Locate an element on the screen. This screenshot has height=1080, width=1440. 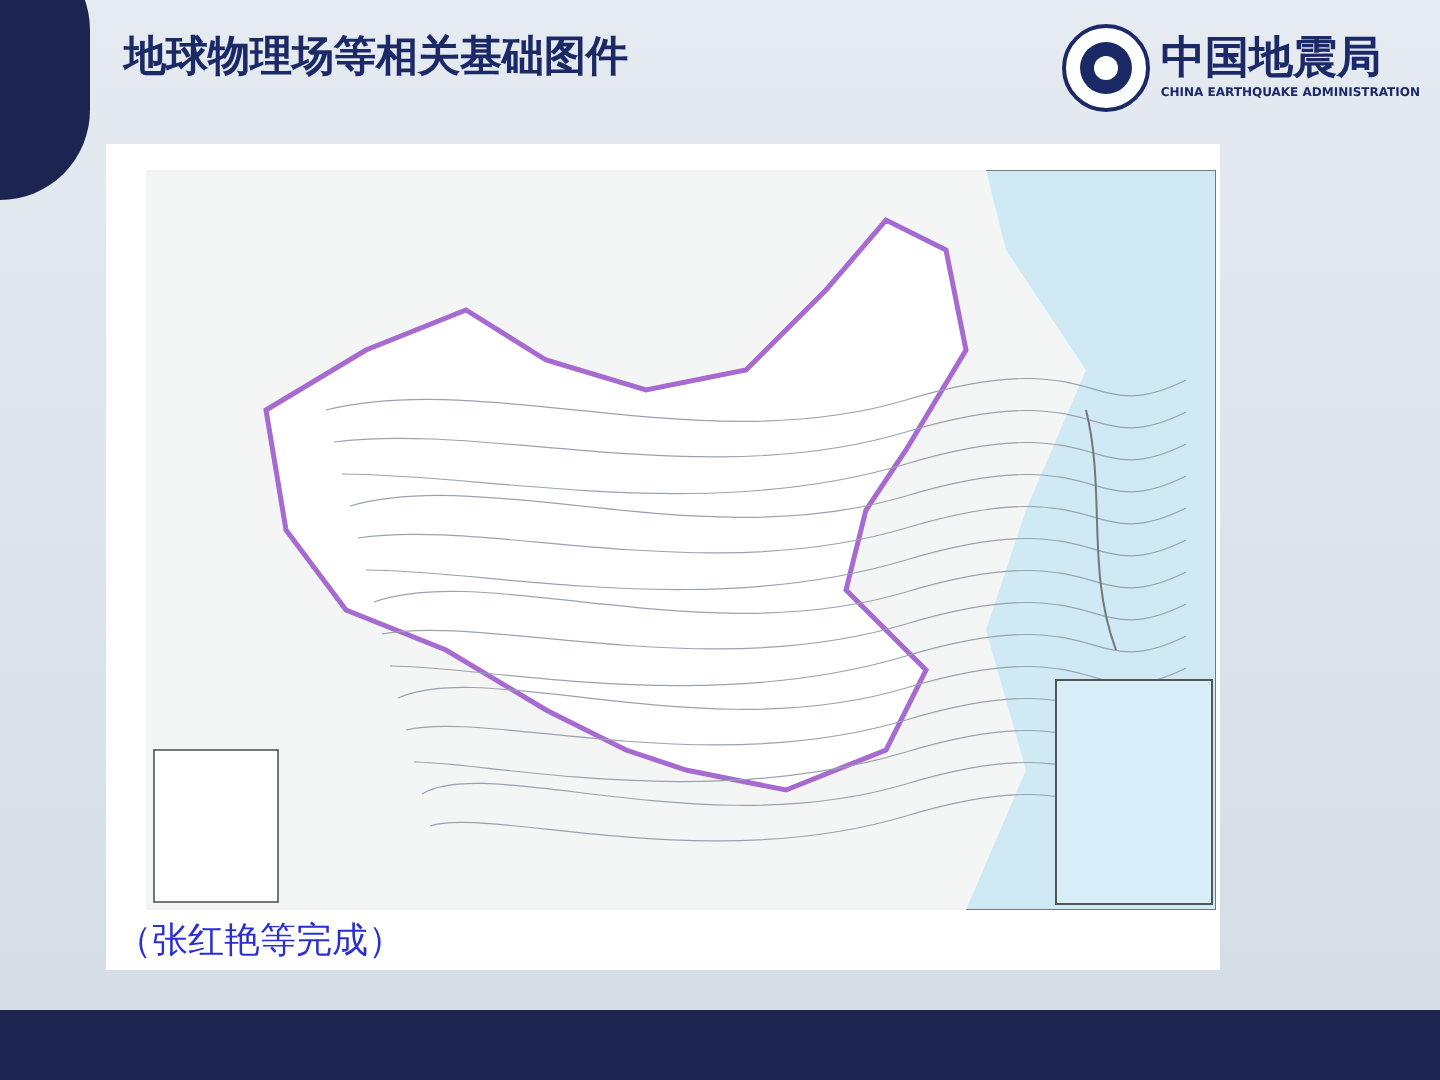
emblem-icon is located at coordinates (1106, 68).